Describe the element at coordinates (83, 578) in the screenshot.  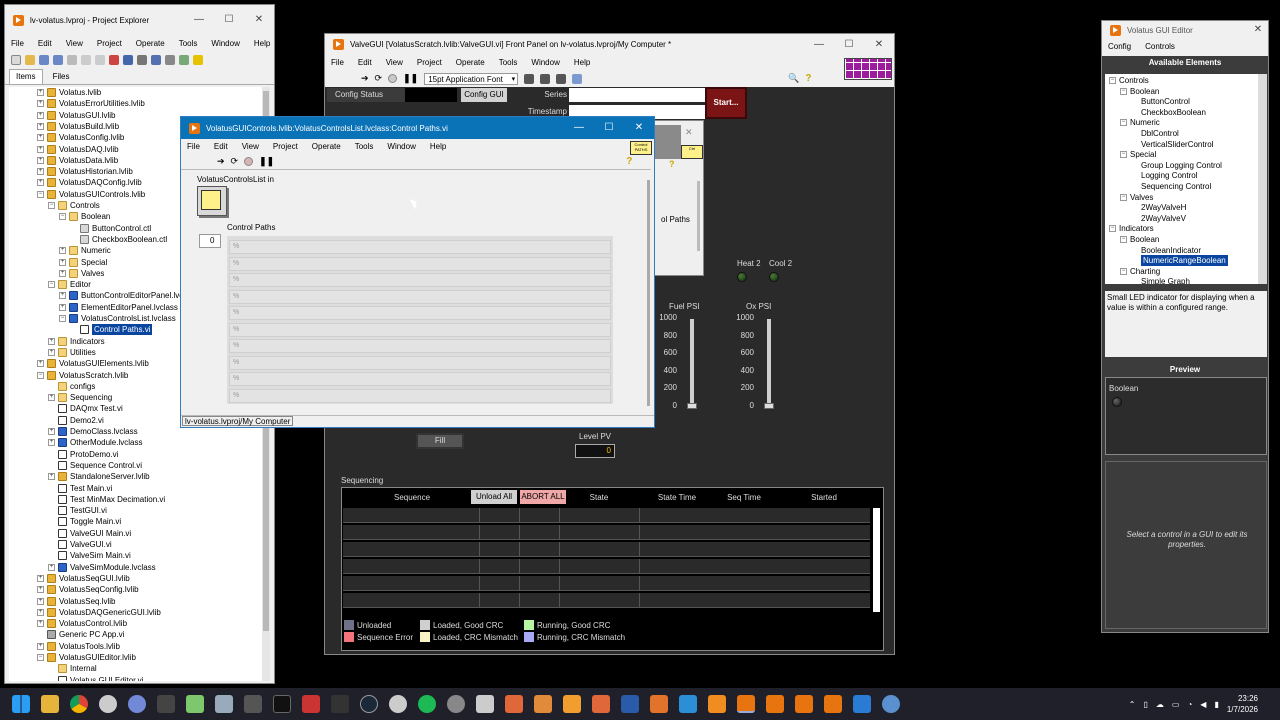
I see `tree-item: + VolatusSeqGUI.lvlib` at that location.